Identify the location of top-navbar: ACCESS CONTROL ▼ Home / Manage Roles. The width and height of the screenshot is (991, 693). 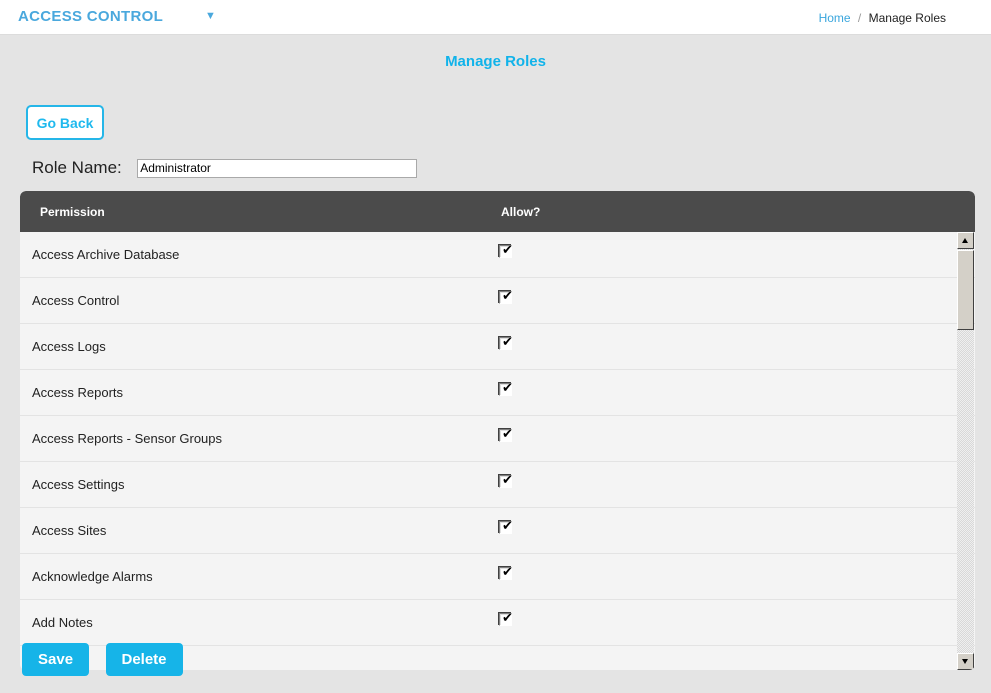
(495, 17).